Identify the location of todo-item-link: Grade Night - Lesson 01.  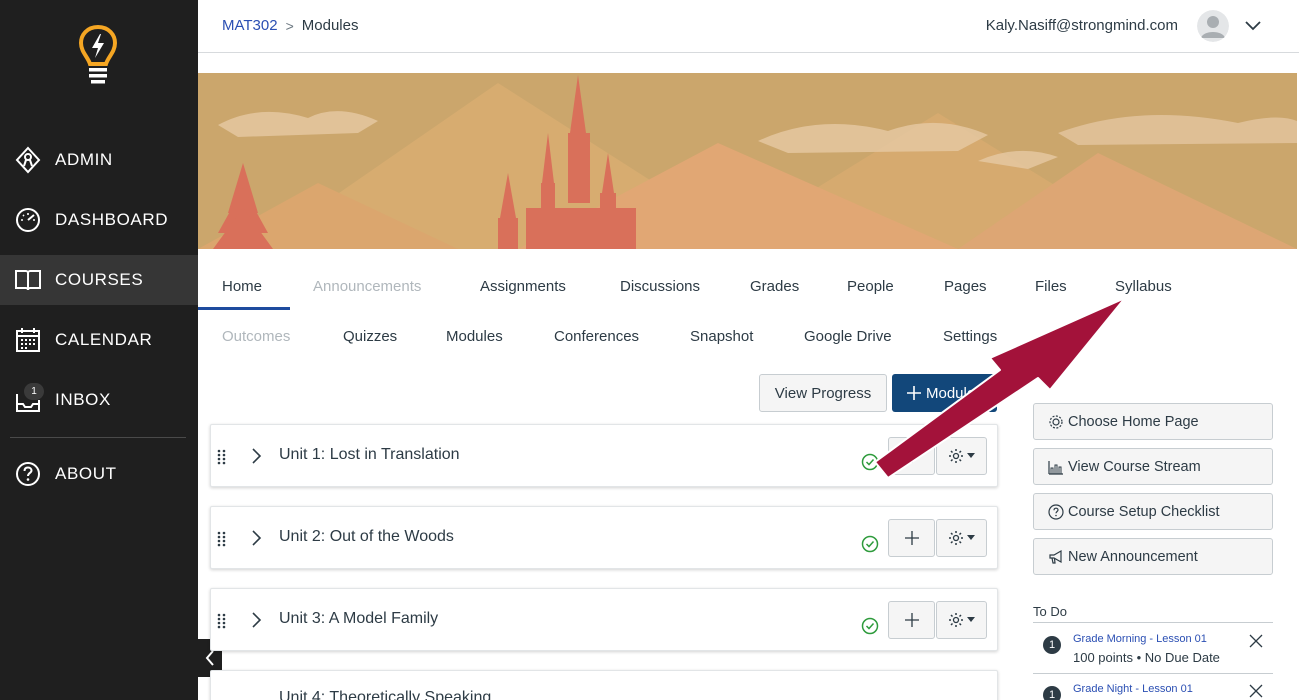
(1133, 689).